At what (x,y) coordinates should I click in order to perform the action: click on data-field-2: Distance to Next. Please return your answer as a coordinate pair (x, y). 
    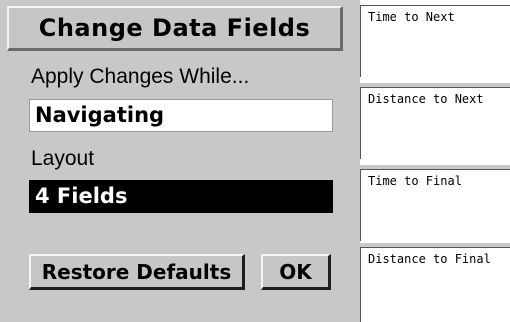
    Looking at the image, I should click on (435, 123).